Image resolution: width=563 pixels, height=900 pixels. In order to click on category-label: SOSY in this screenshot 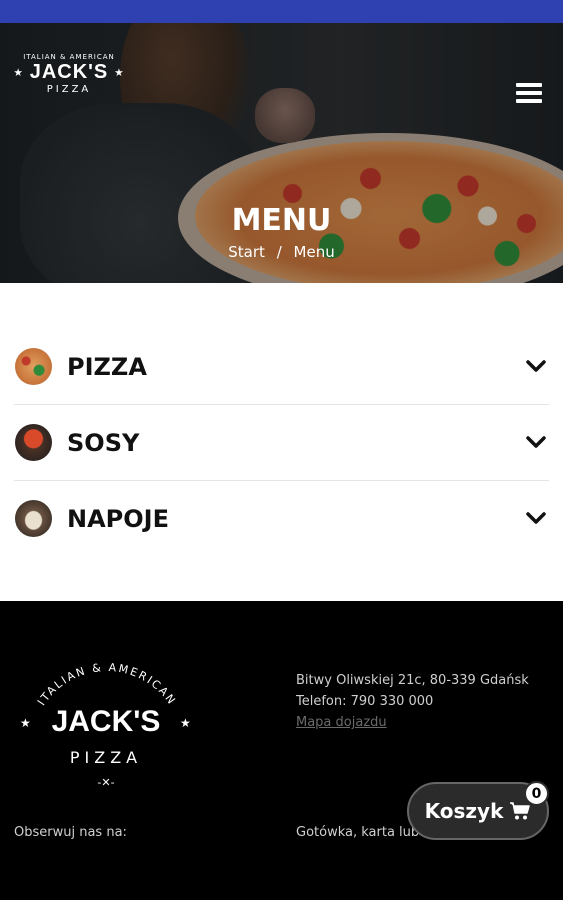, I will do `click(103, 442)`.